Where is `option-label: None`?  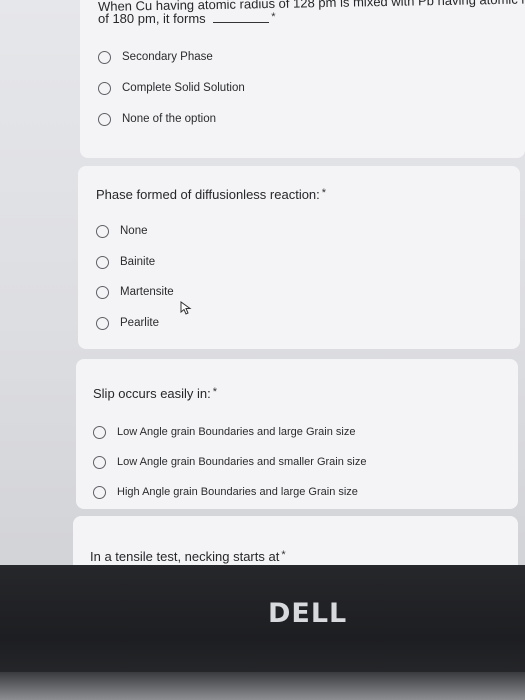 option-label: None is located at coordinates (134, 231).